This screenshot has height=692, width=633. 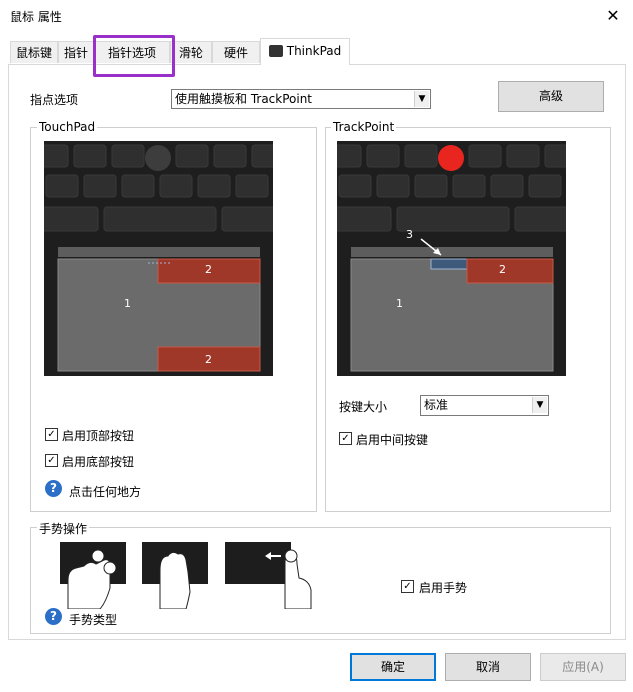 What do you see at coordinates (314, 51) in the screenshot?
I see `tab-thinkpad-label: ThinkPad` at bounding box center [314, 51].